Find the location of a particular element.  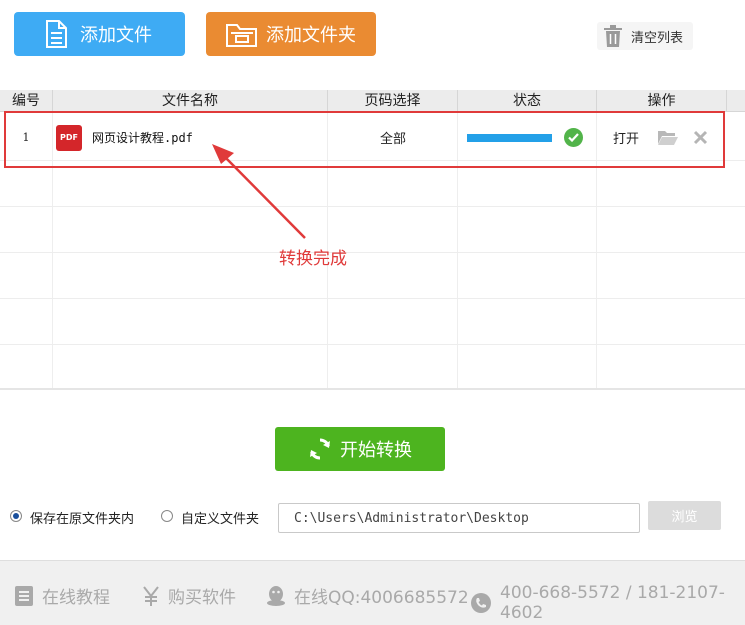

footer-phone: 400-668-5572 / 181-2107-4602 is located at coordinates (607, 603).